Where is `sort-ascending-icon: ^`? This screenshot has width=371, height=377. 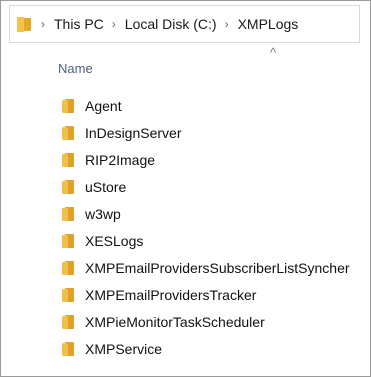
sort-ascending-icon: ^ is located at coordinates (273, 52).